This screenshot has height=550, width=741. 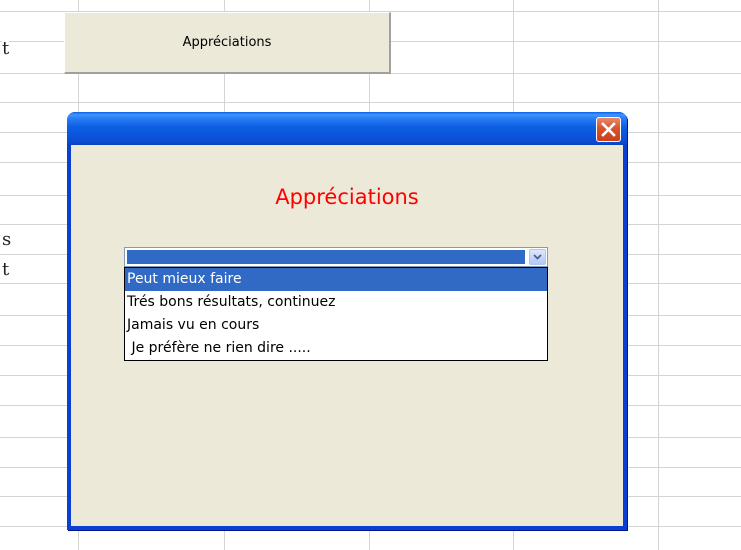 I want to click on close-x-icon, so click(x=608, y=129).